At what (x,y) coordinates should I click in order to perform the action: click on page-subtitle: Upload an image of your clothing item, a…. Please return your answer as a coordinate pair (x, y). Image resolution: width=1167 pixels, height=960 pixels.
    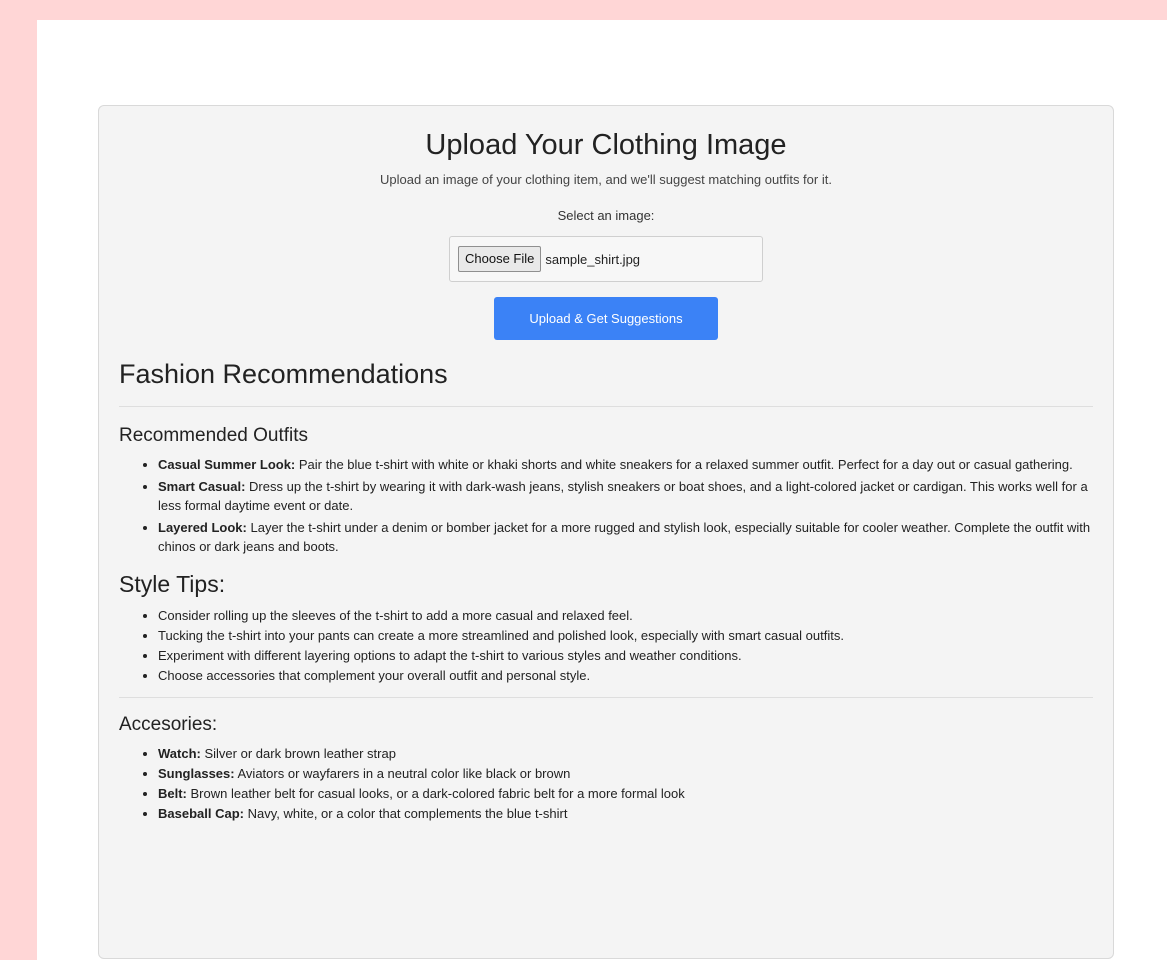
    Looking at the image, I should click on (606, 179).